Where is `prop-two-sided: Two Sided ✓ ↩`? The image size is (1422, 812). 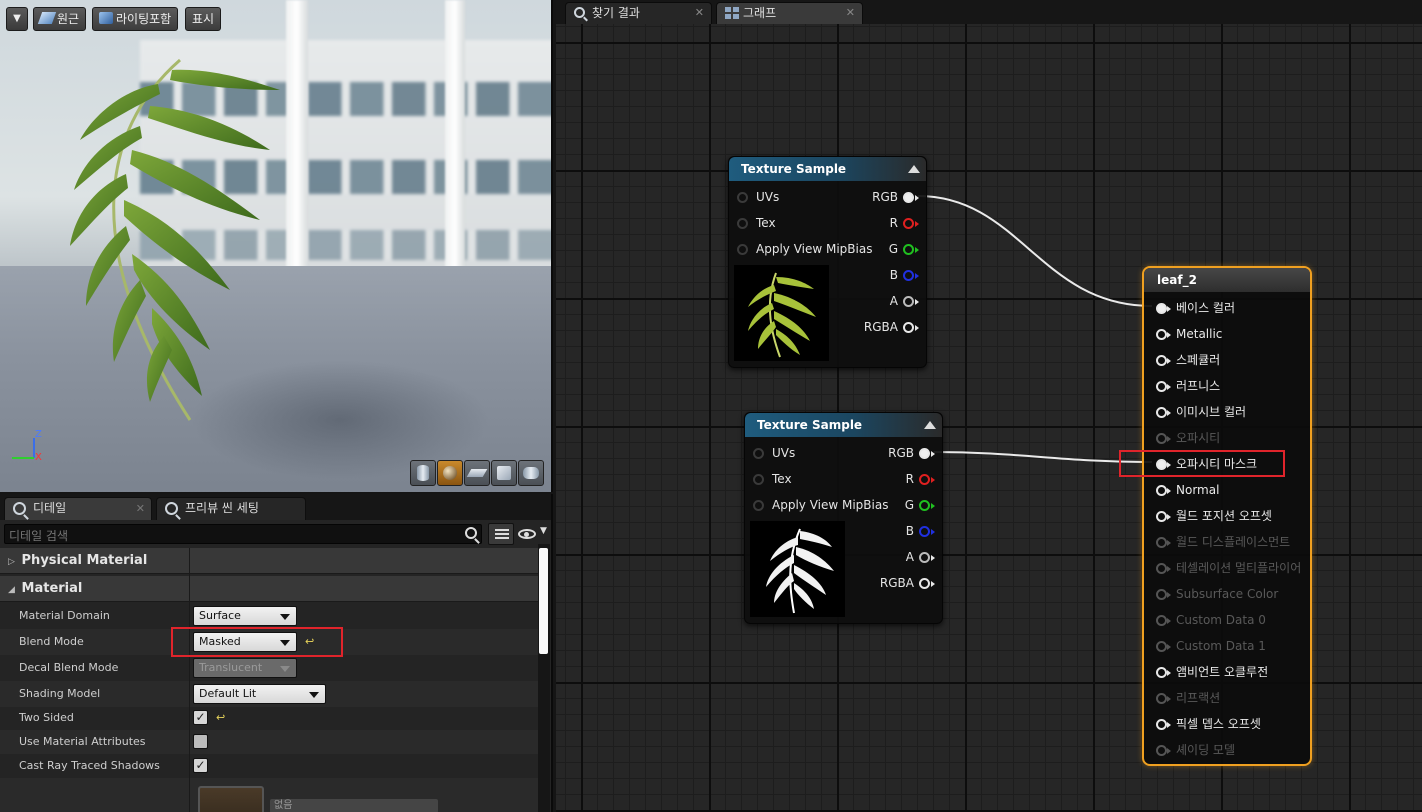 prop-two-sided: Two Sided ✓ ↩ is located at coordinates (270, 718).